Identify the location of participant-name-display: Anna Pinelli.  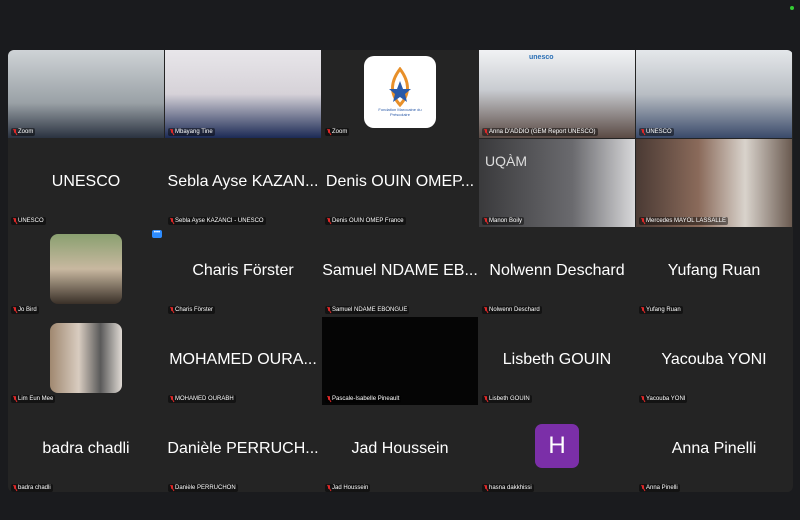
(714, 448).